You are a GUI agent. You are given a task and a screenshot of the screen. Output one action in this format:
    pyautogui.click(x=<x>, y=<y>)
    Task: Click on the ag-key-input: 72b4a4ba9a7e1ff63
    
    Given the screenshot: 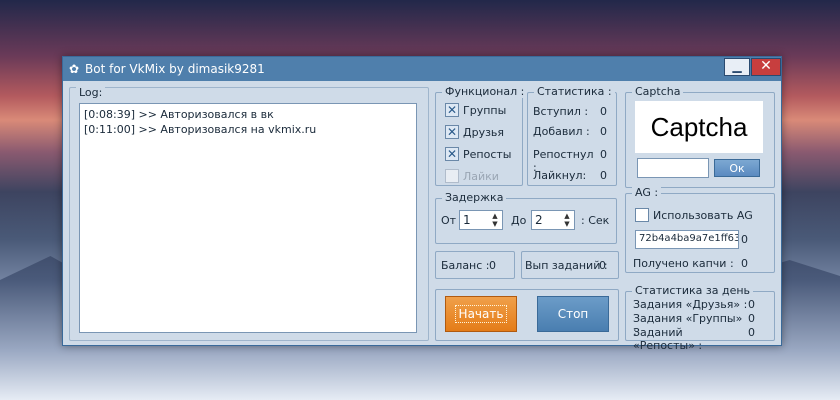 What is the action you would take?
    pyautogui.click(x=687, y=239)
    